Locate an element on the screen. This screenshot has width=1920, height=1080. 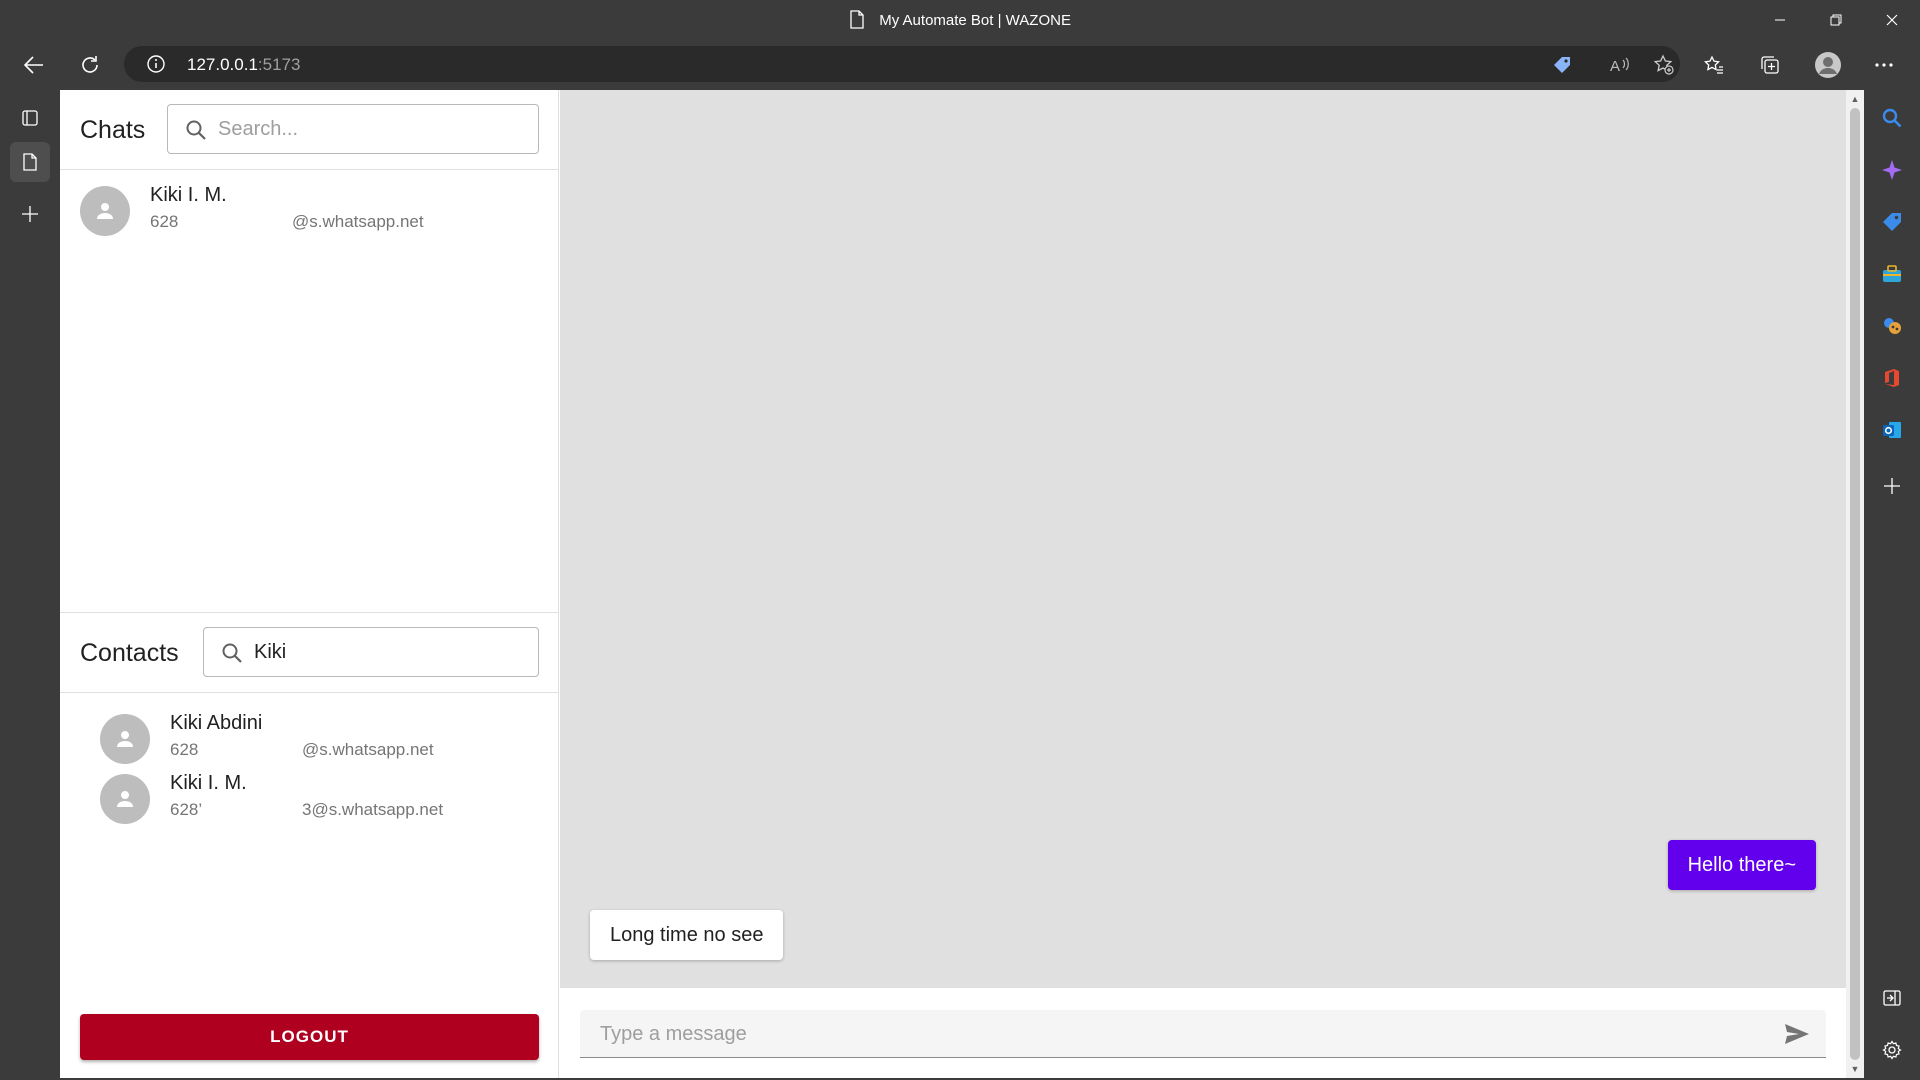
page-tab-icon is located at coordinates (30, 162).